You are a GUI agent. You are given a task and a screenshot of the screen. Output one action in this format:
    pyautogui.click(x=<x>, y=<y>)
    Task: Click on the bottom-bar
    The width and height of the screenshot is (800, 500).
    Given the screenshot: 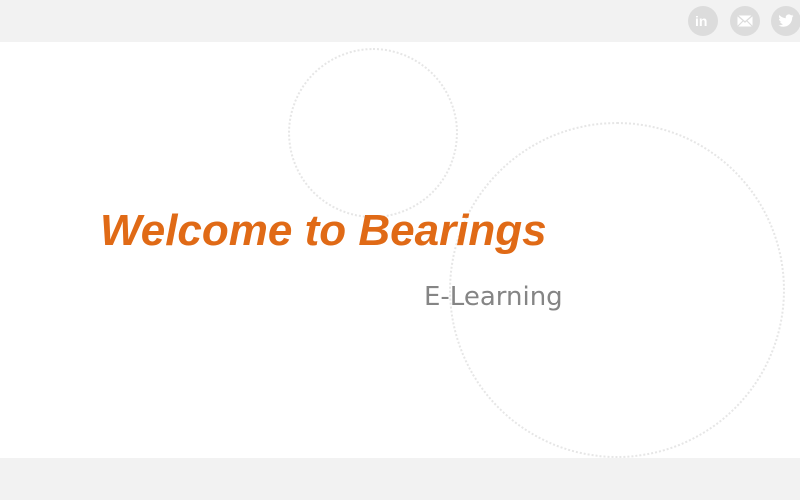 What is the action you would take?
    pyautogui.click(x=400, y=479)
    